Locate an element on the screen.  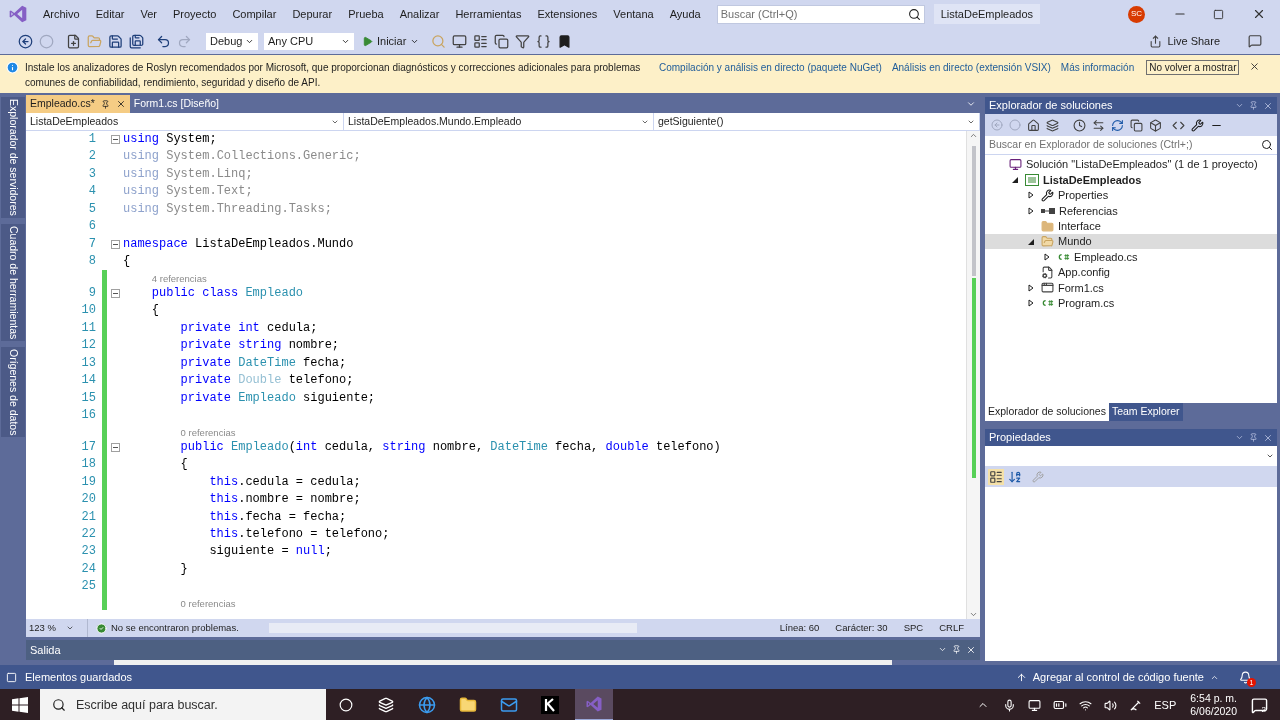
tree-item: Referencias is located at coordinates (1131, 211).